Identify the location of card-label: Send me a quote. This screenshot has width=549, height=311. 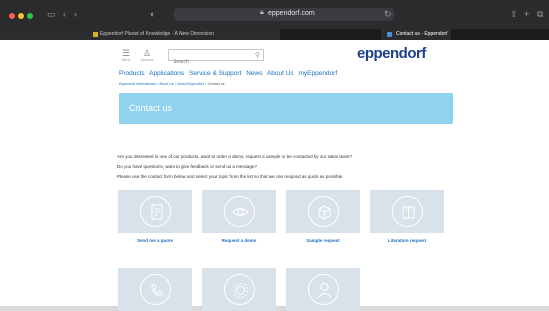
(155, 240).